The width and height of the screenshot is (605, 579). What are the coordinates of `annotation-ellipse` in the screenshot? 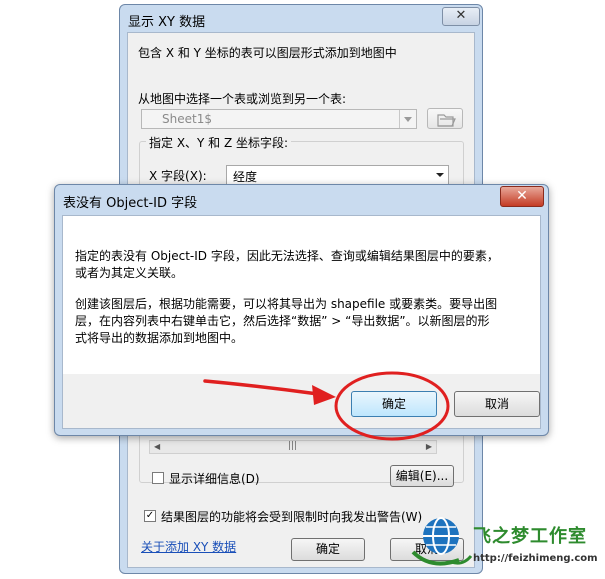 It's located at (392, 406).